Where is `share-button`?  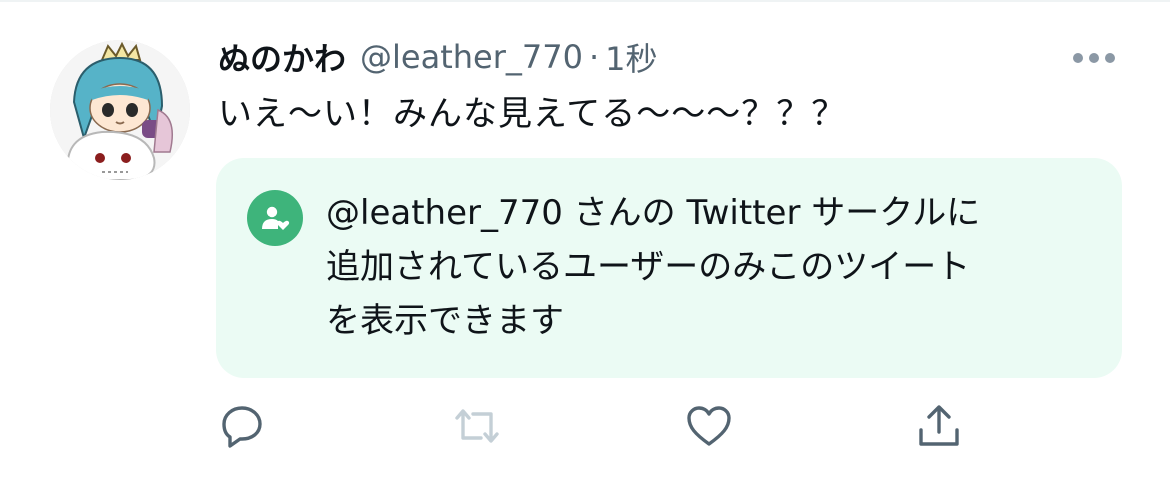 share-button is located at coordinates (939, 426).